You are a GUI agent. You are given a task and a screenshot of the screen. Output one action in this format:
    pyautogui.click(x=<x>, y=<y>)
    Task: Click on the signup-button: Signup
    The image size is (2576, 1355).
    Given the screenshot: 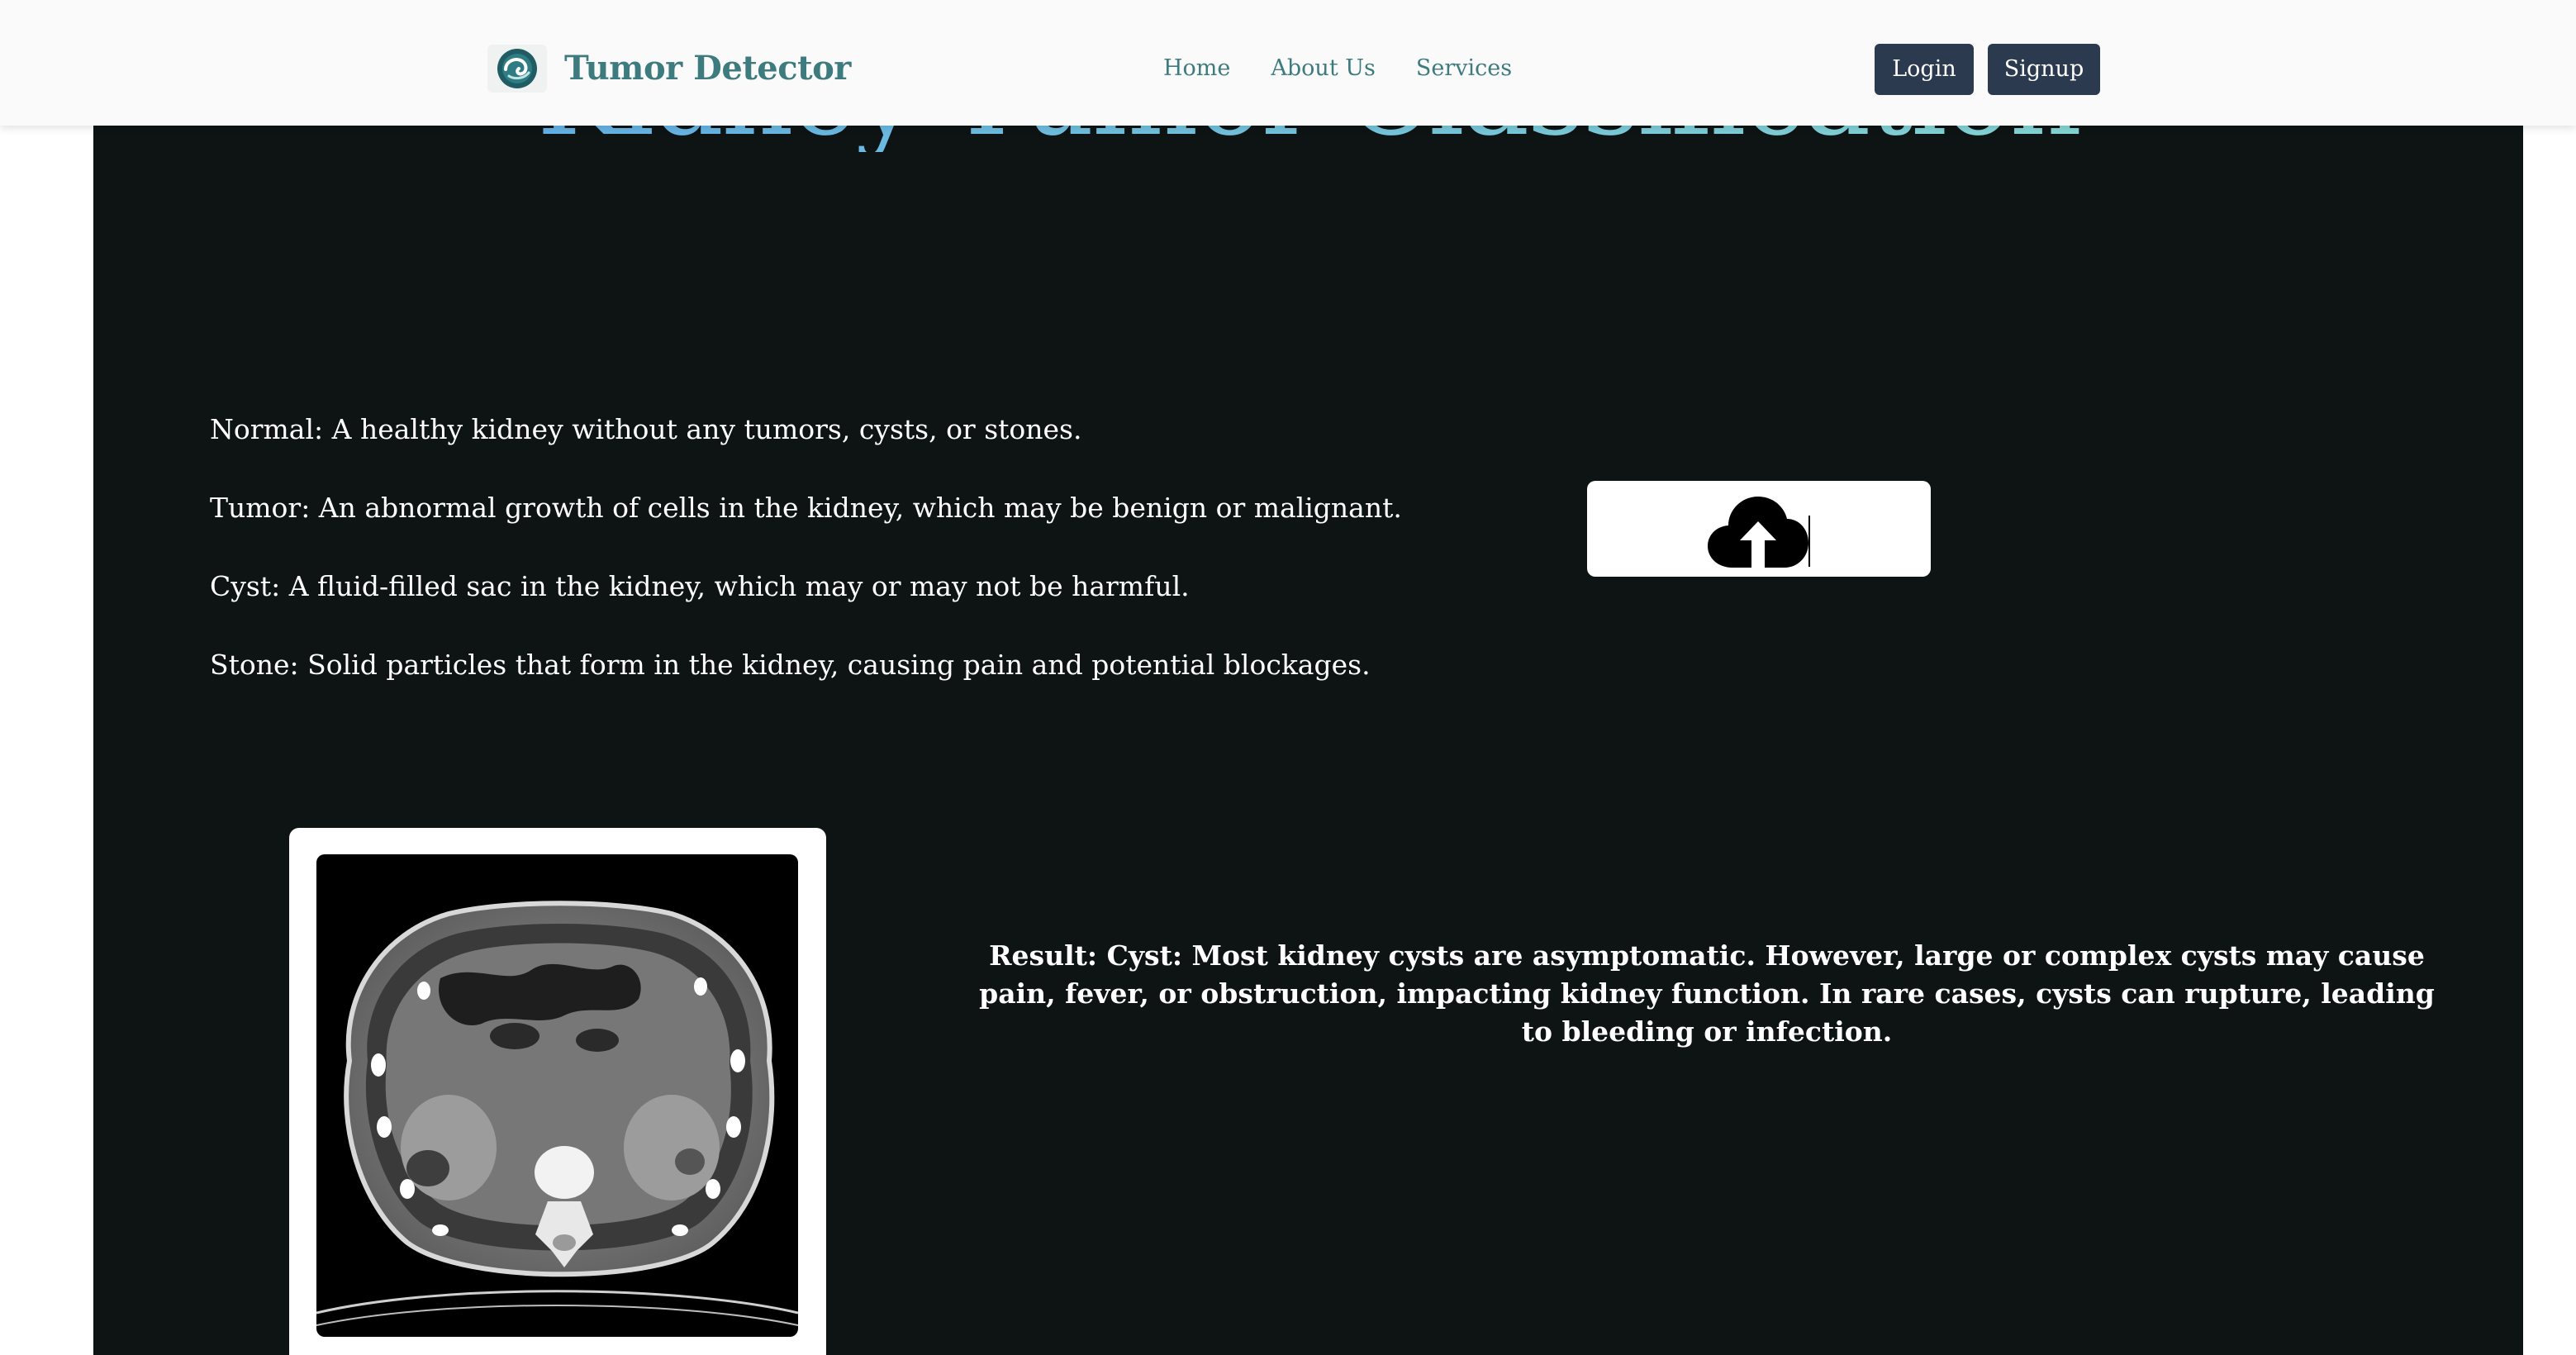 What is the action you would take?
    pyautogui.click(x=2044, y=69)
    